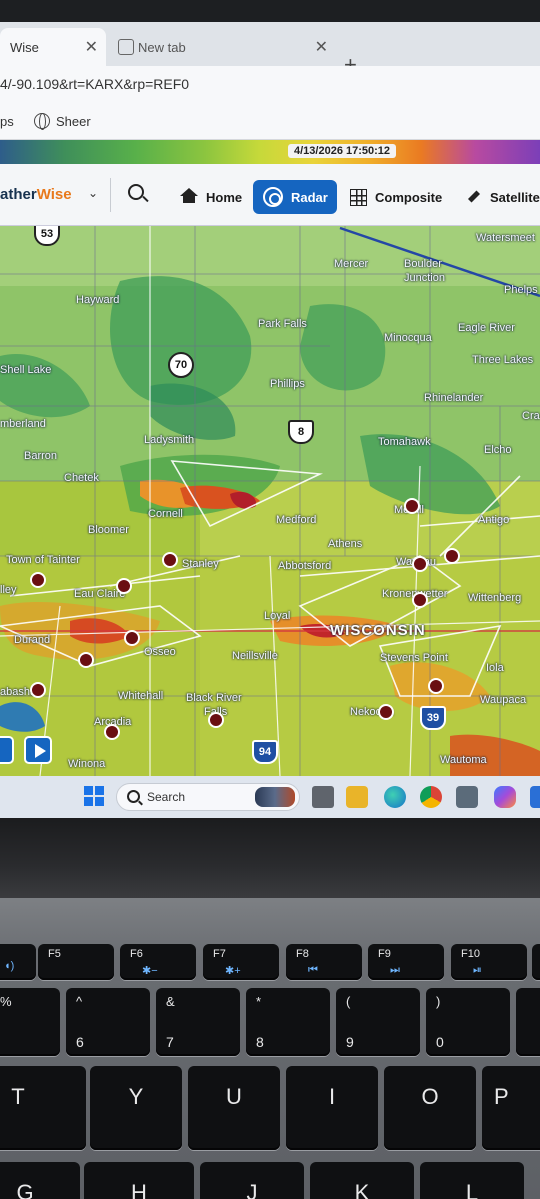  Describe the element at coordinates (94, 796) in the screenshot. I see `windows-start-icon` at that location.